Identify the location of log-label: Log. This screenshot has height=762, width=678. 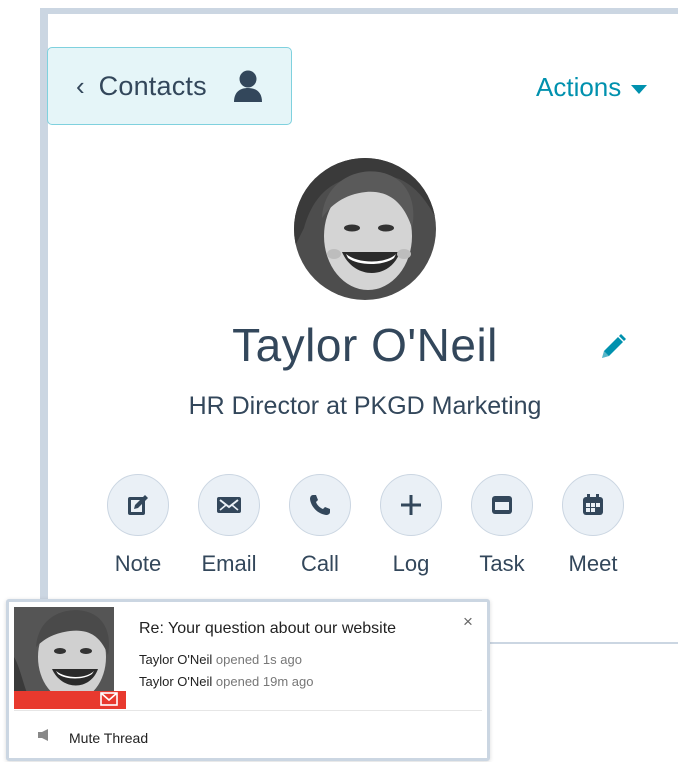
(411, 563).